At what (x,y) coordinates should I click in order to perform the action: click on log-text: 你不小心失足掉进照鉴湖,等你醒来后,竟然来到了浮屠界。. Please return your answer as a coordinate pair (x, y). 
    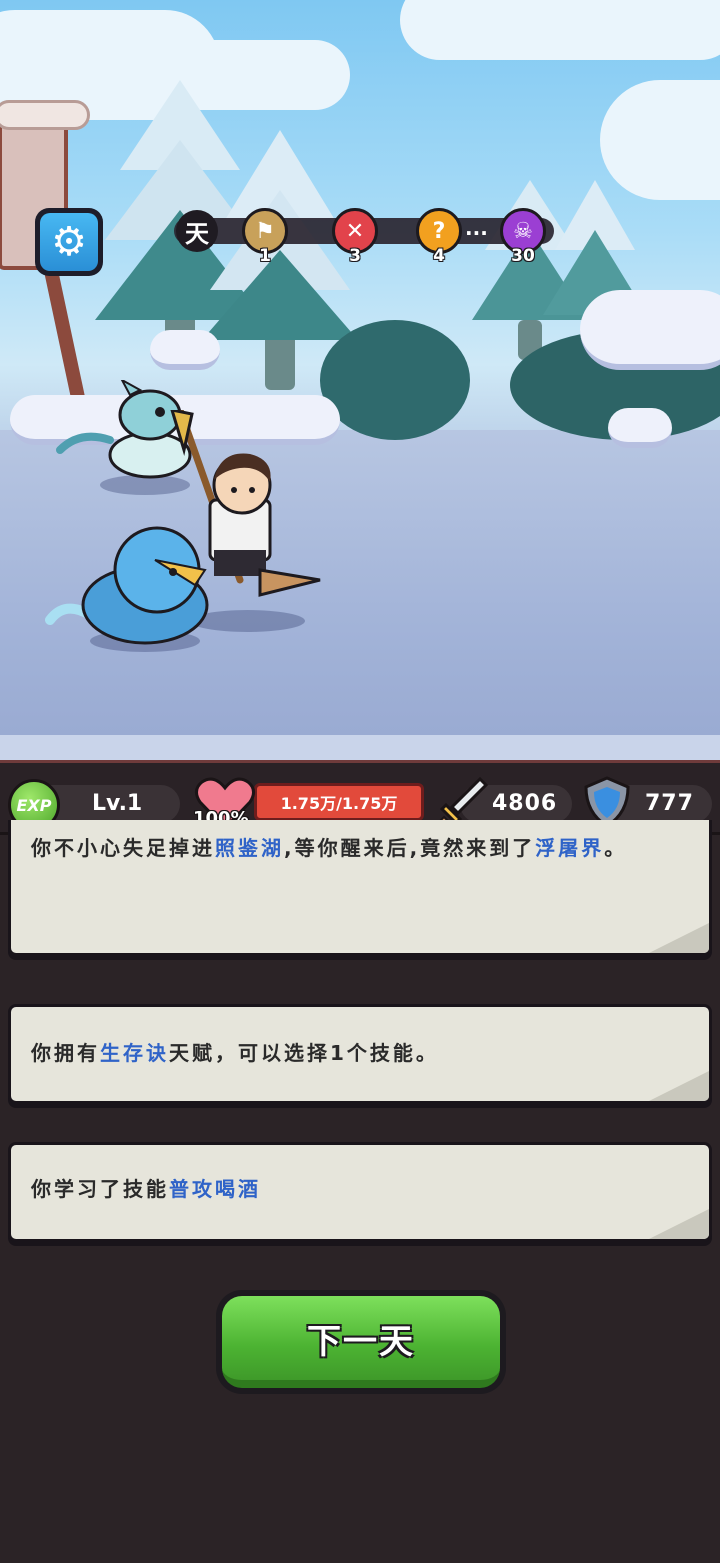
    Looking at the image, I should click on (329, 848).